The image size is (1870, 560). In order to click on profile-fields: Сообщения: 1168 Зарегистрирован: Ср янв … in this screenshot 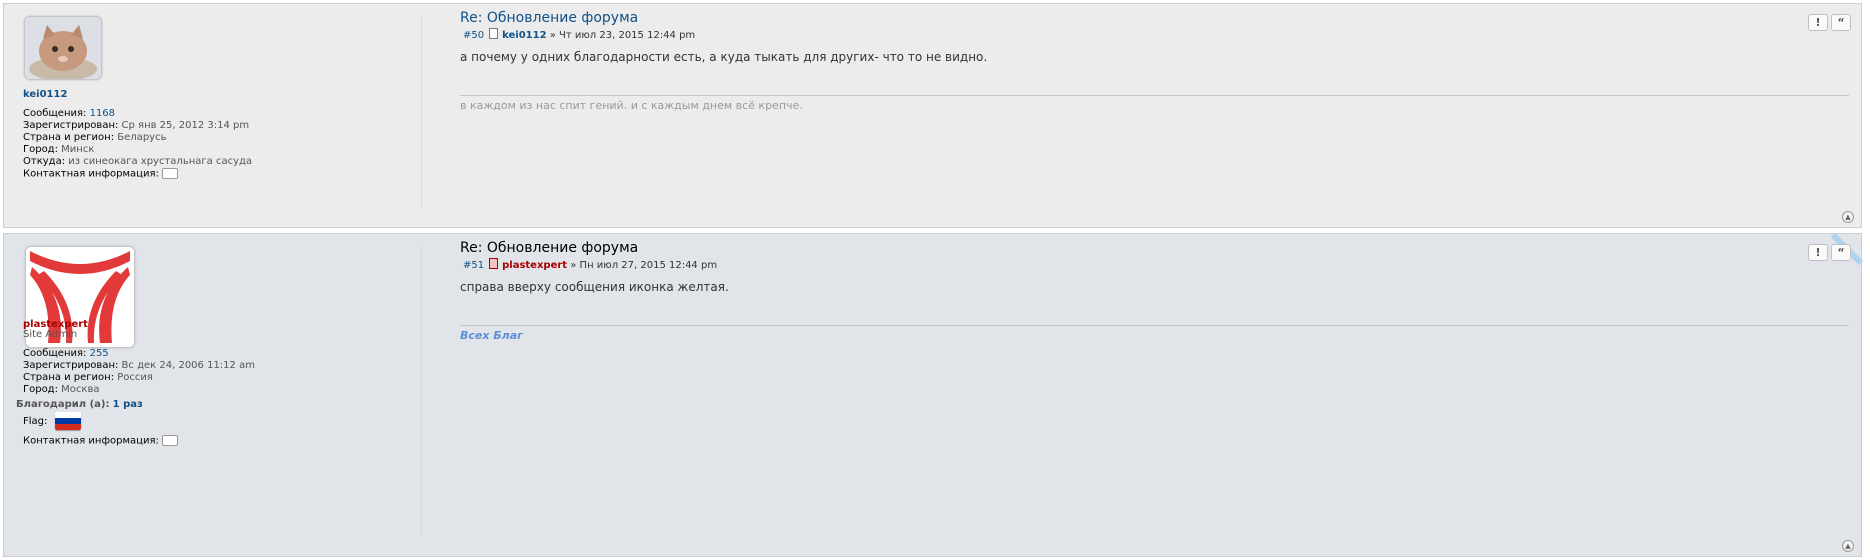, I will do `click(137, 144)`.